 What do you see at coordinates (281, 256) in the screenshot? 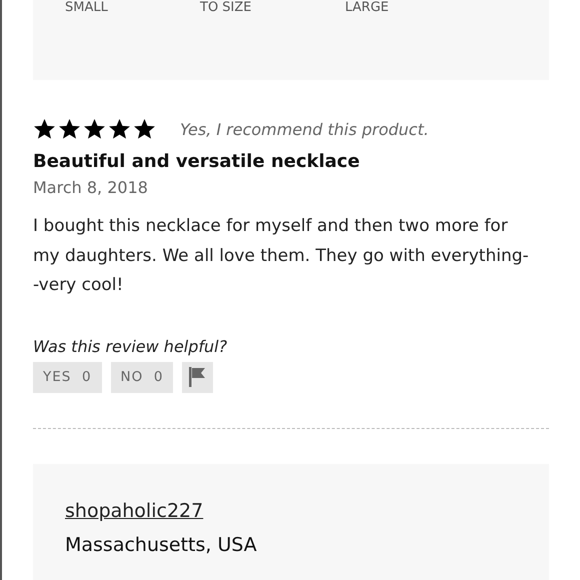
I see `review-text: I bought this necklace for myself and then two more for my daughters. We all love them. They go with everything--very cool!` at bounding box center [281, 256].